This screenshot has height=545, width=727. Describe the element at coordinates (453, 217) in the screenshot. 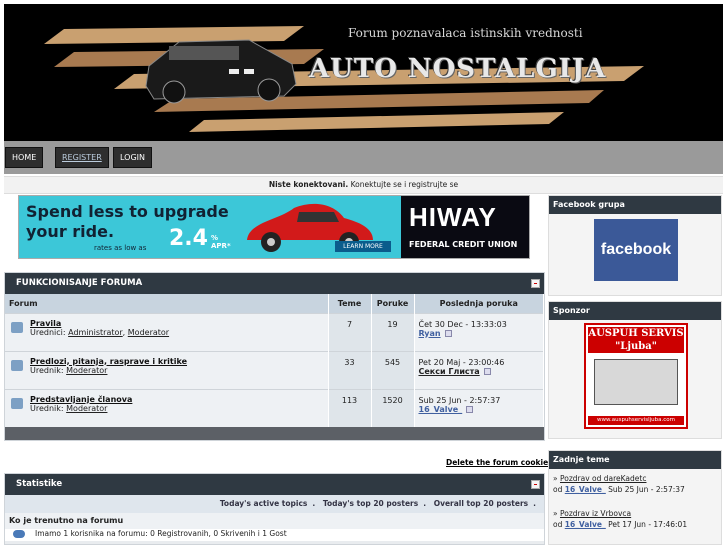

I see `ad-brand: HIWAY` at that location.